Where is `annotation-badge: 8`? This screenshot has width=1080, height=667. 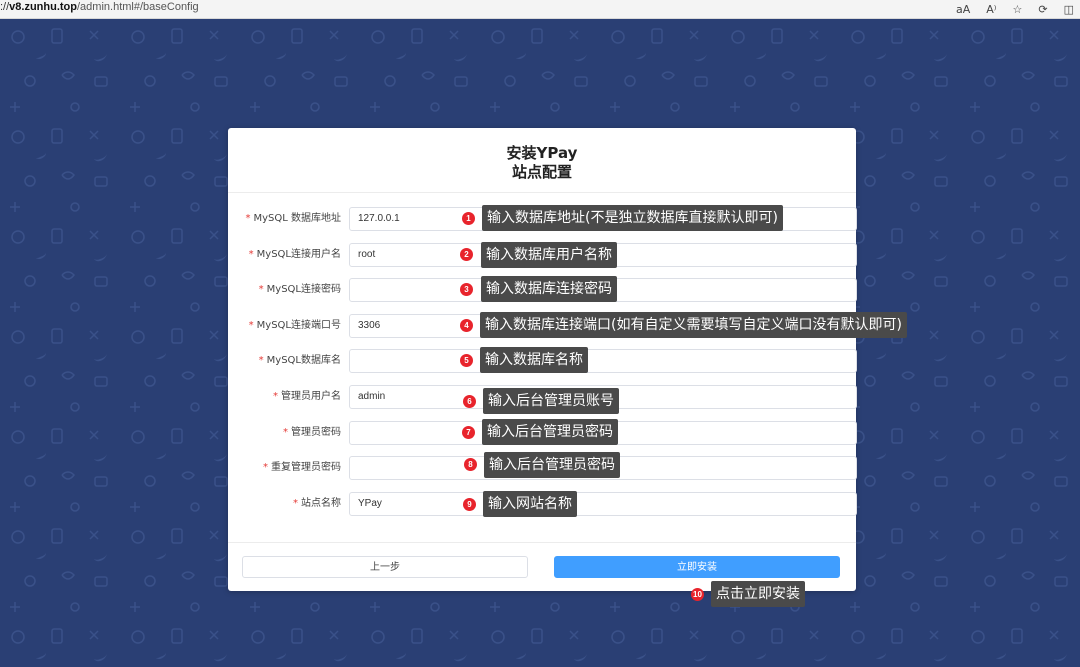
annotation-badge: 8 is located at coordinates (470, 464).